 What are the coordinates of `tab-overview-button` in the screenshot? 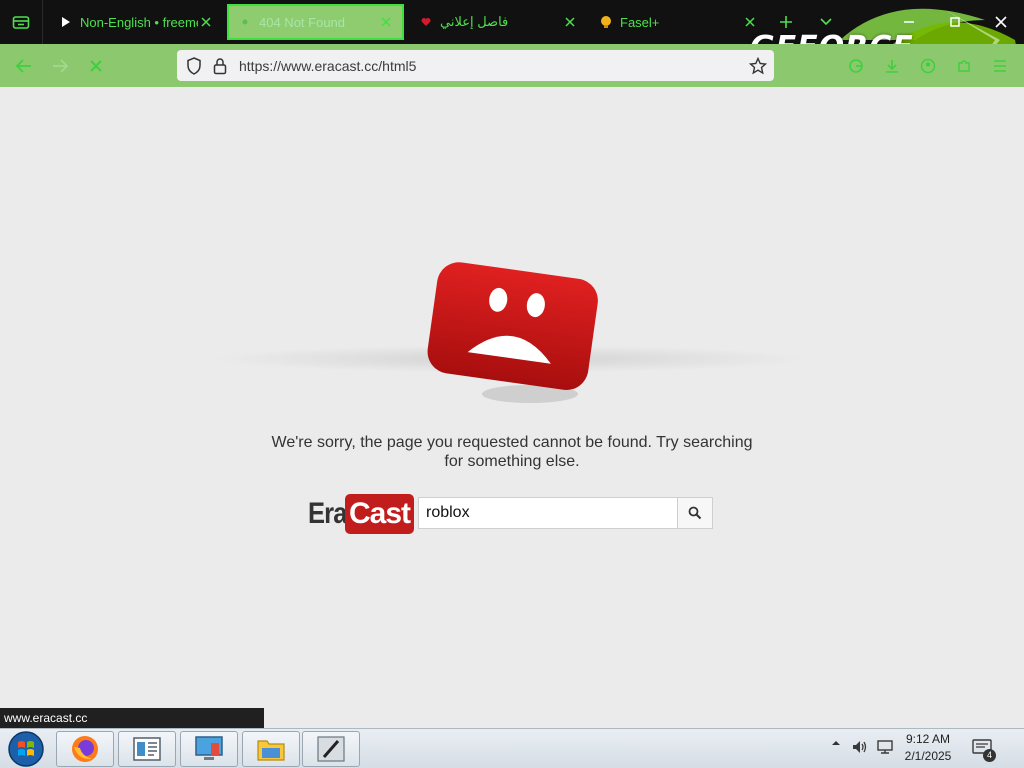 It's located at (21, 22).